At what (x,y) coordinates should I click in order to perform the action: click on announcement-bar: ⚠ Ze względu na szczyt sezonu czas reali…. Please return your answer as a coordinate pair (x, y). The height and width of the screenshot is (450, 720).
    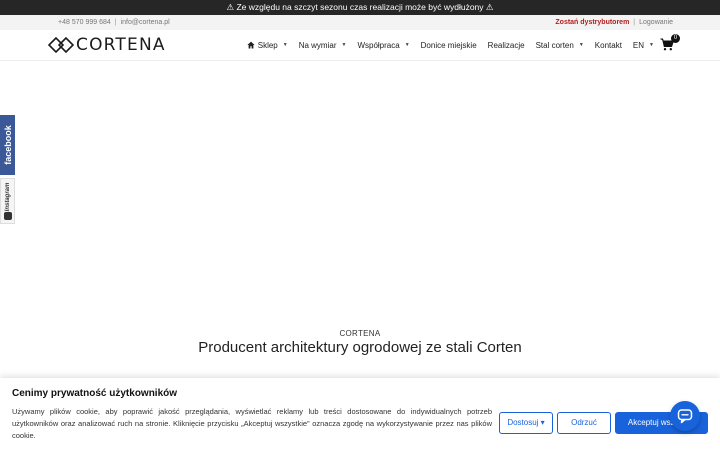
    Looking at the image, I should click on (360, 7).